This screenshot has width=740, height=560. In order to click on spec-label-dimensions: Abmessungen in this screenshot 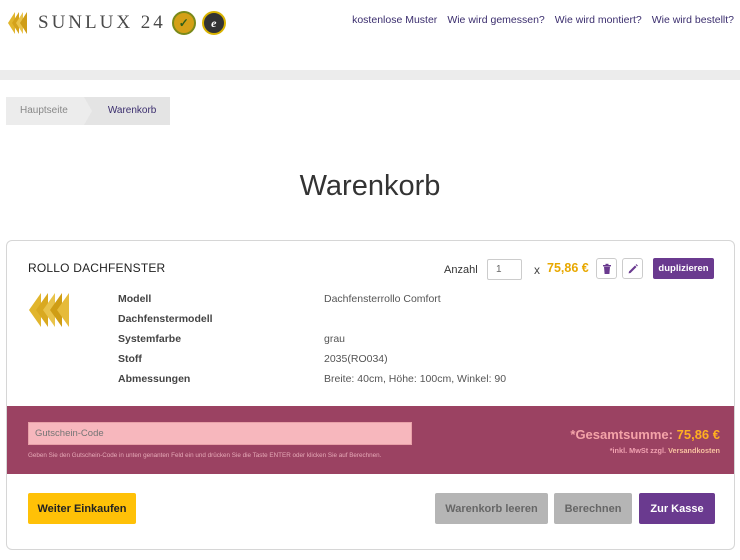, I will do `click(154, 379)`.